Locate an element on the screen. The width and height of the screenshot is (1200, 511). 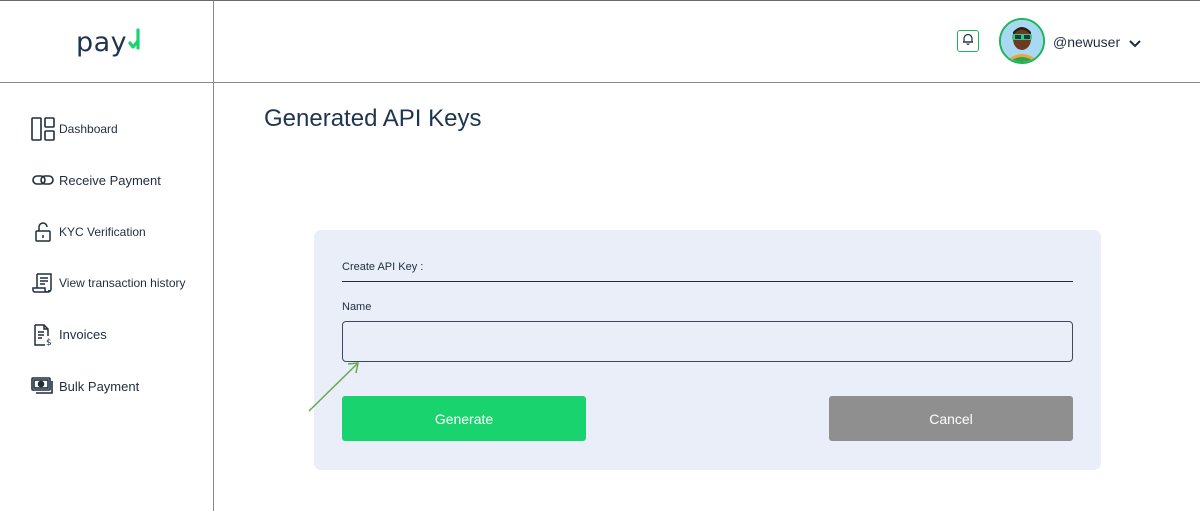
logo-check-icon is located at coordinates (135, 41).